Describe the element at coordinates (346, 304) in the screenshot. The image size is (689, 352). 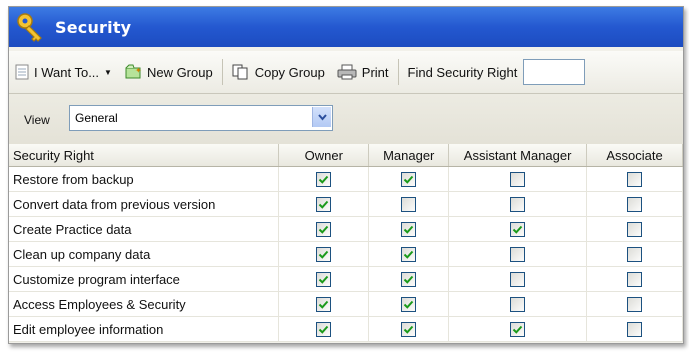
I see `table-row: Access Employees & Security` at that location.